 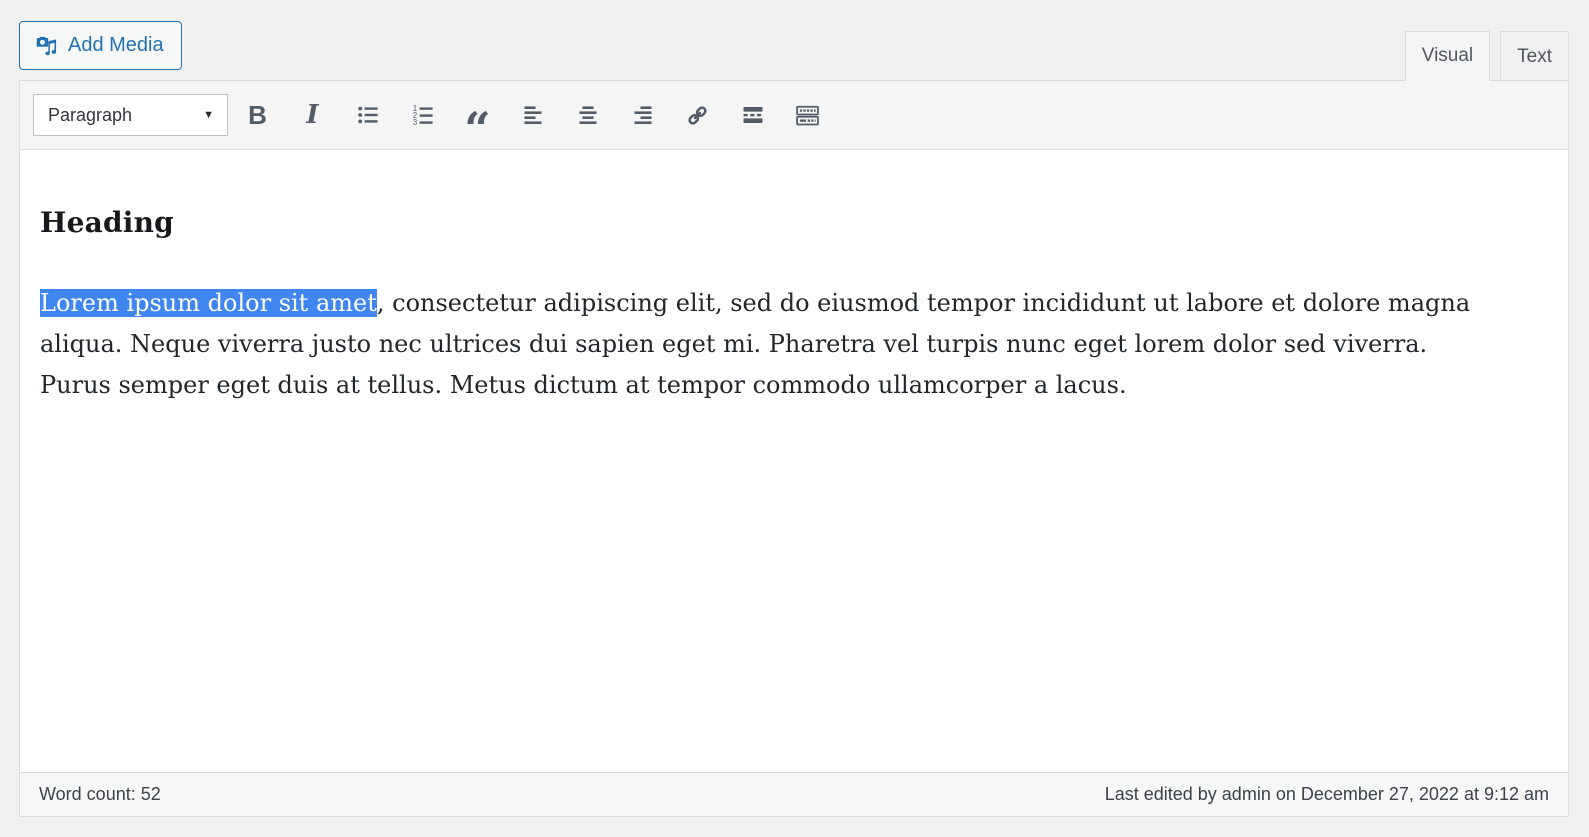 I want to click on read-more-icon, so click(x=752, y=115).